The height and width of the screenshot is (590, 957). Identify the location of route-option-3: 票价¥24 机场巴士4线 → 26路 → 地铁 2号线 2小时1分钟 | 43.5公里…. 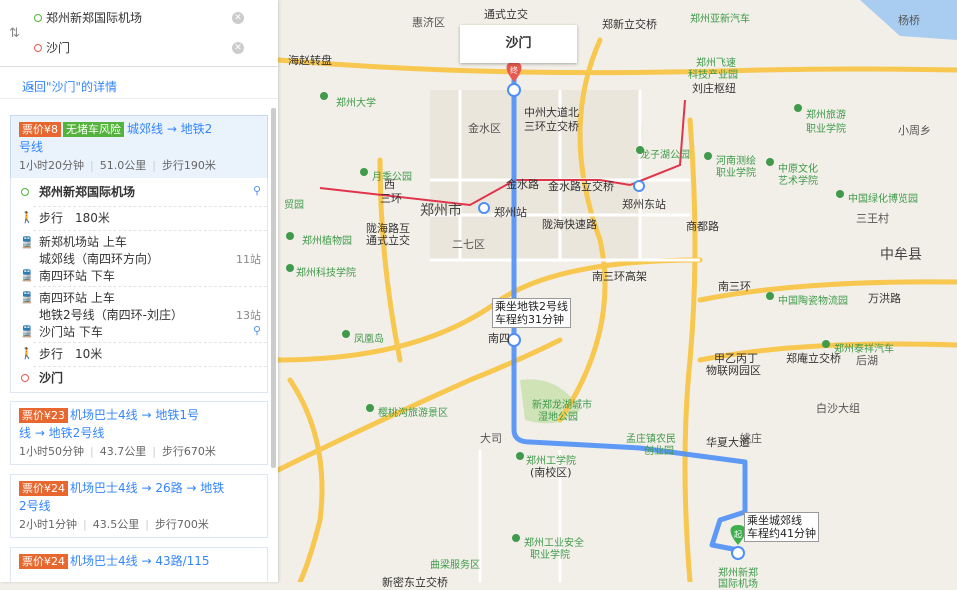
(139, 506).